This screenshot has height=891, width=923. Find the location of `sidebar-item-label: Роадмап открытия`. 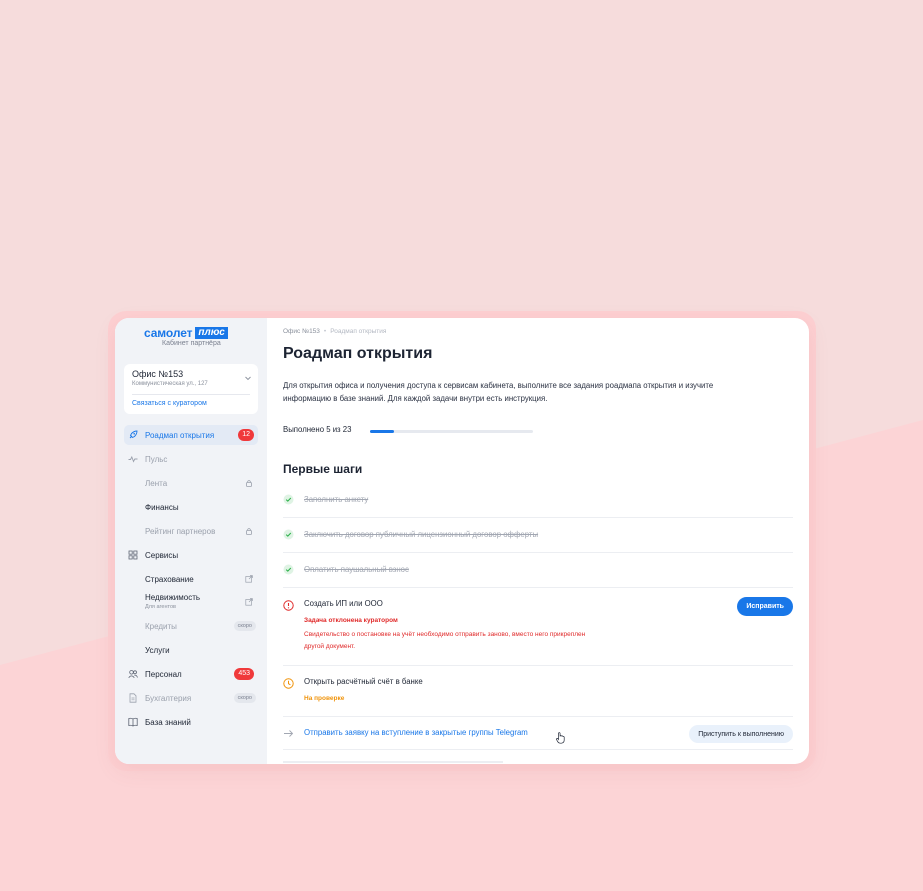

sidebar-item-label: Роадмап открытия is located at coordinates (180, 435).